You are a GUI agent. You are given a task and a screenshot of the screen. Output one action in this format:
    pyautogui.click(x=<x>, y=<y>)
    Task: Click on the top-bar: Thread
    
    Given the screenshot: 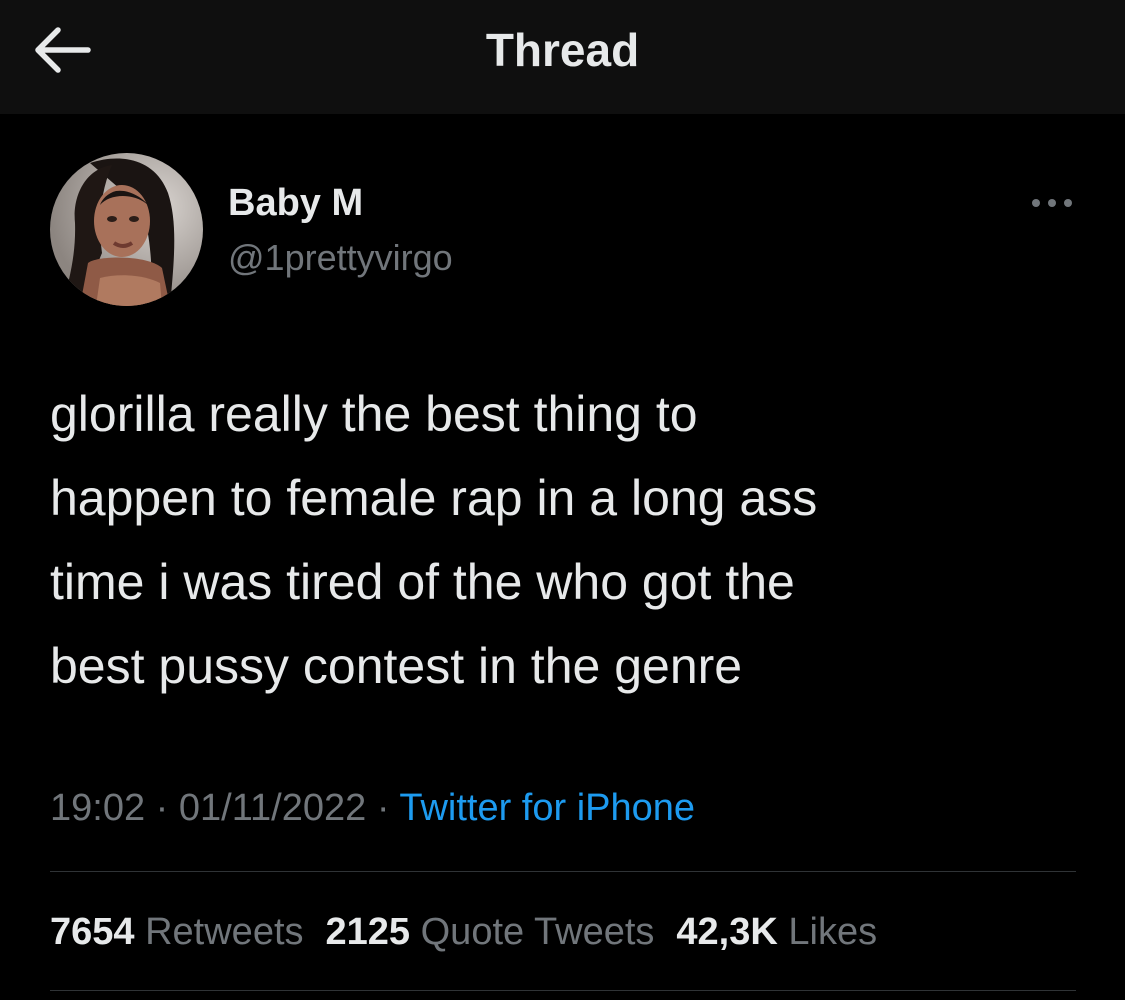 What is the action you would take?
    pyautogui.click(x=562, y=57)
    